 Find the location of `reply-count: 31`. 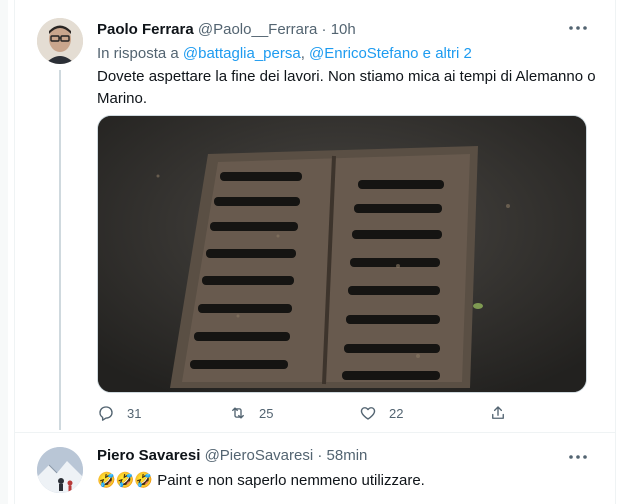

reply-count: 31 is located at coordinates (134, 413).